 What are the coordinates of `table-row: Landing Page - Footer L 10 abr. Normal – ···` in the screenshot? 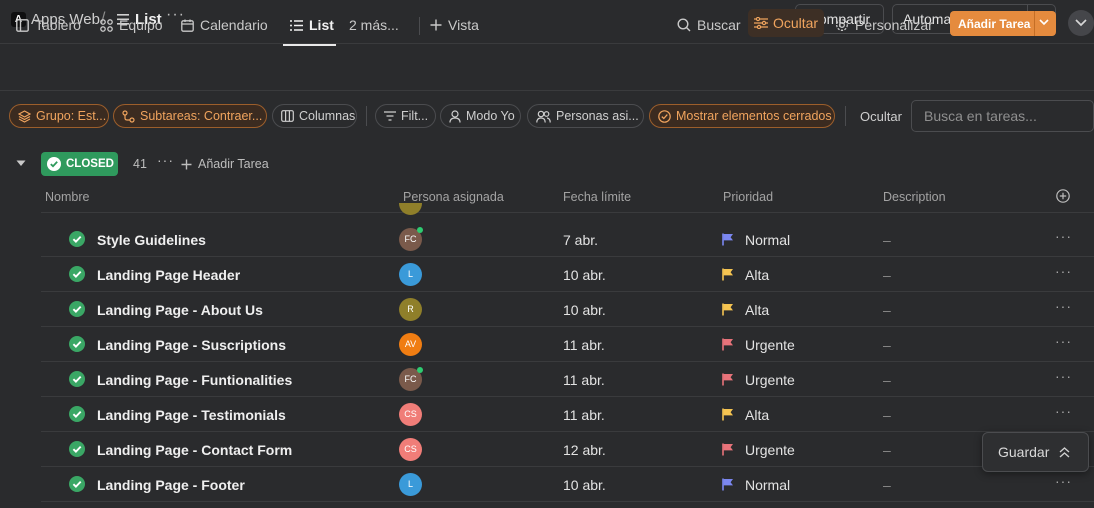 It's located at (567, 484).